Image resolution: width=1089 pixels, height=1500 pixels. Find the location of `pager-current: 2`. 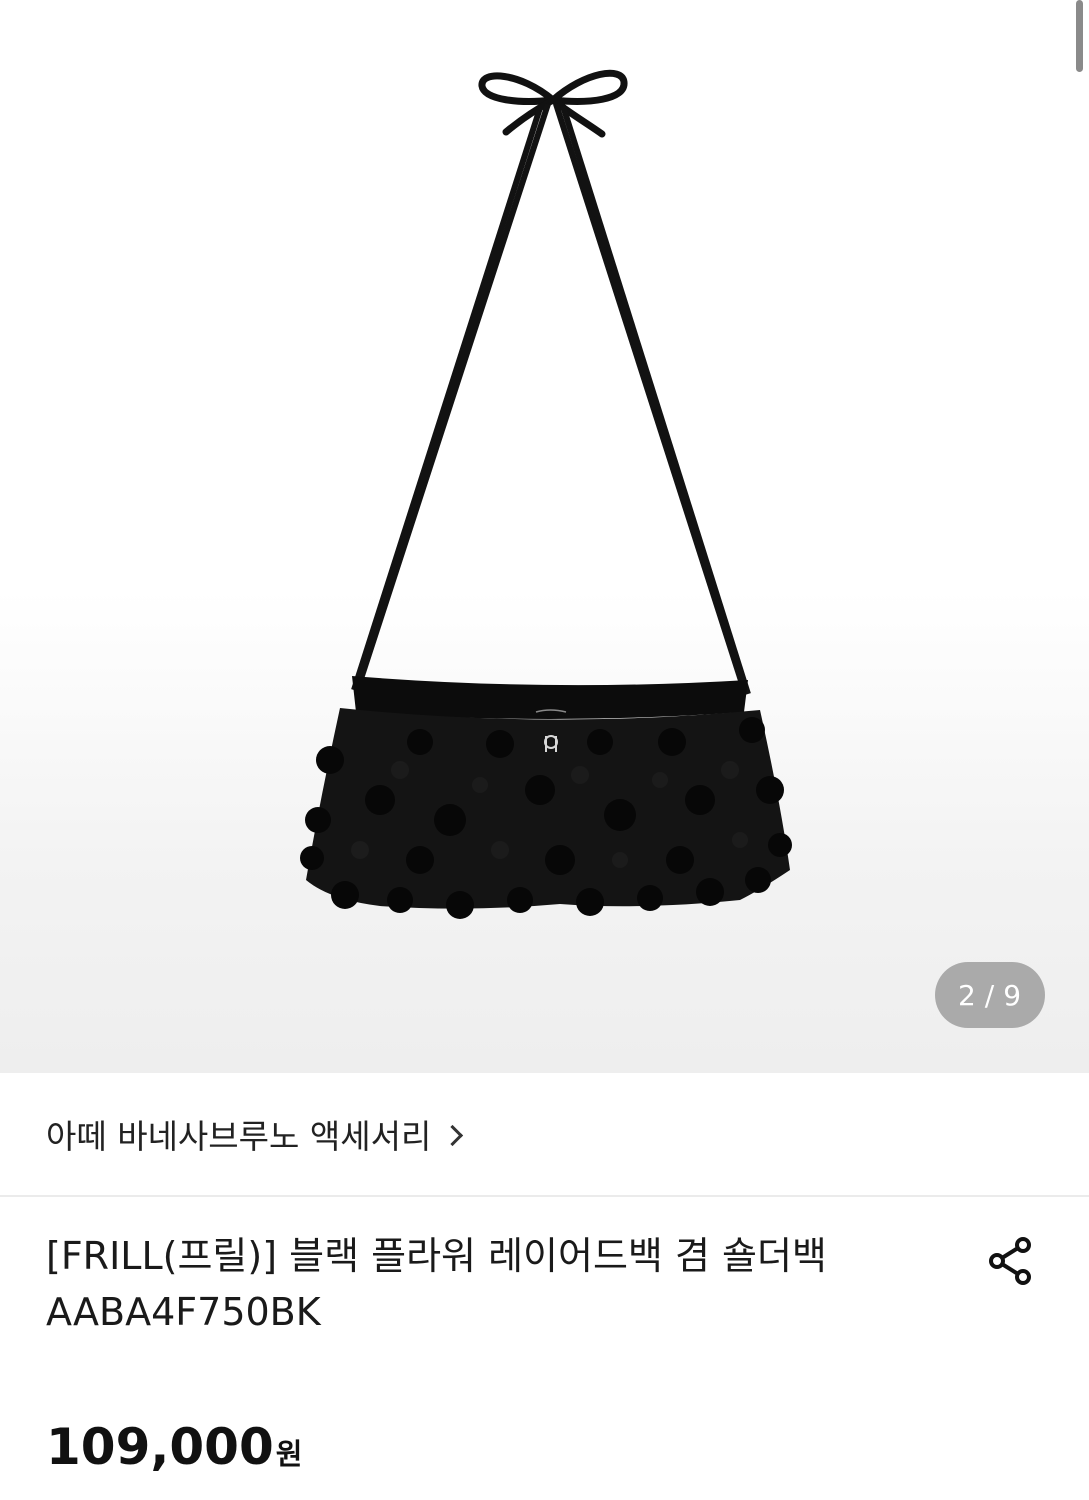

pager-current: 2 is located at coordinates (967, 995).